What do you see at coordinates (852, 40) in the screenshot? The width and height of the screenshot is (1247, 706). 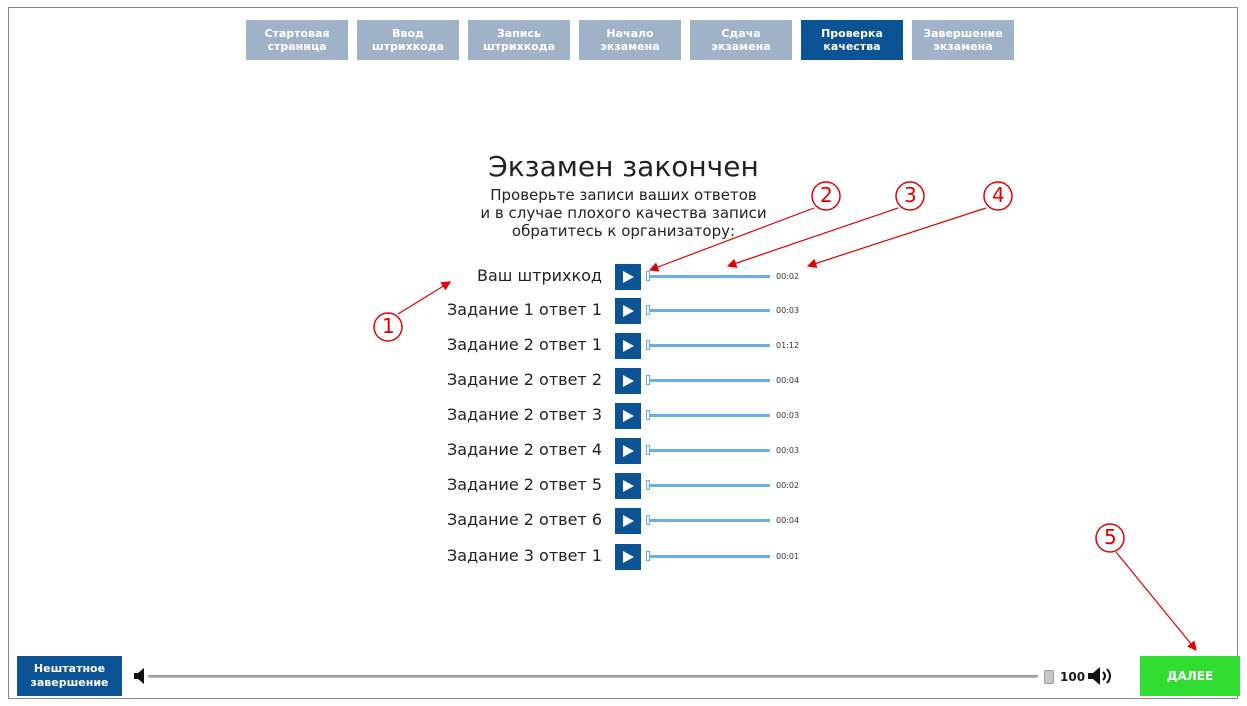 I see `step-quality-check: Проверка качества` at bounding box center [852, 40].